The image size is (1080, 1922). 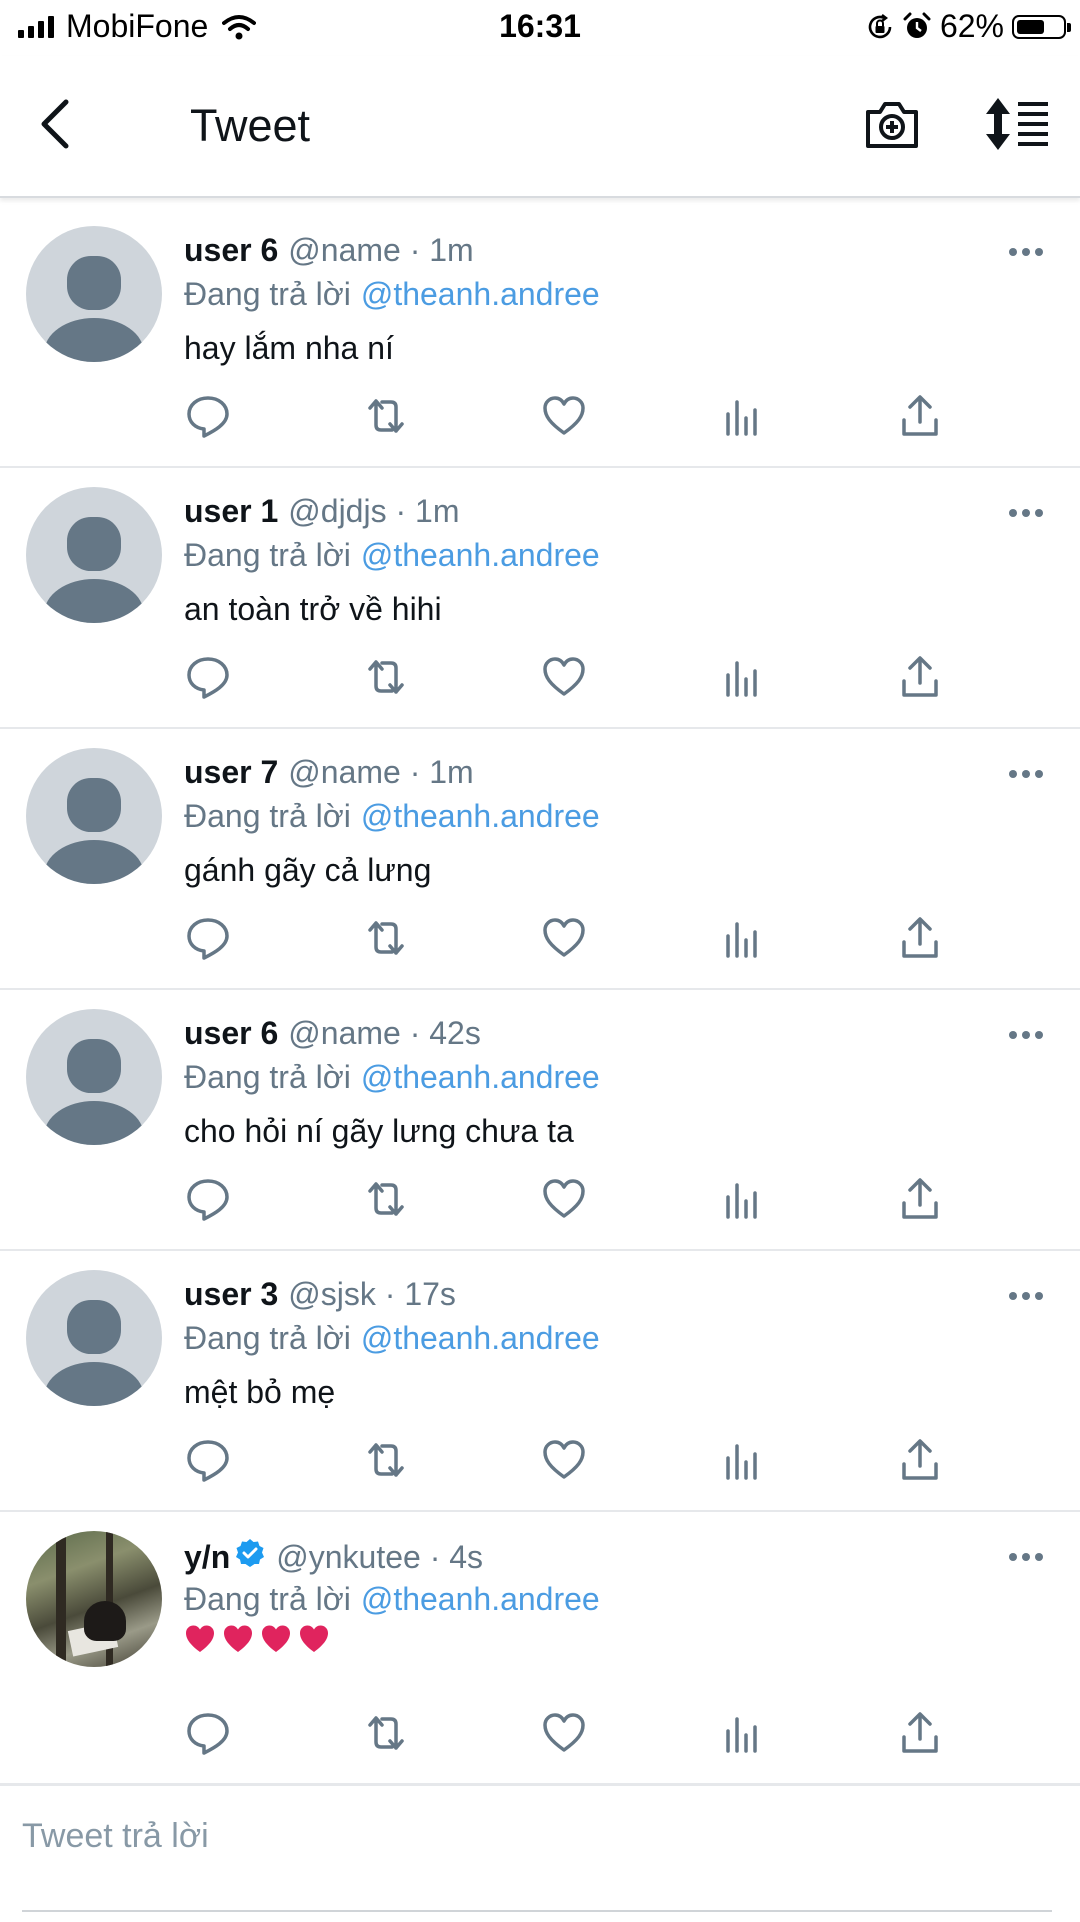 I want to click on sort-button, so click(x=1017, y=124).